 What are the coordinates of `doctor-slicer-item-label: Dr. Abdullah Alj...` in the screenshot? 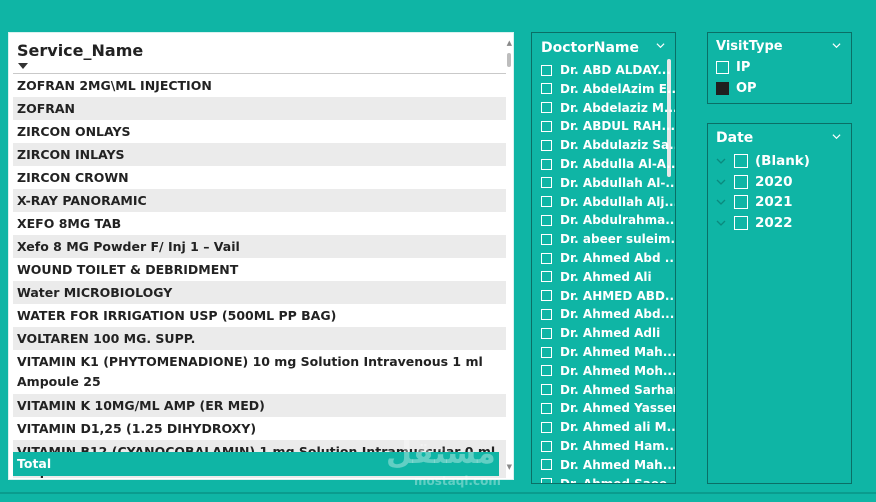 It's located at (618, 201).